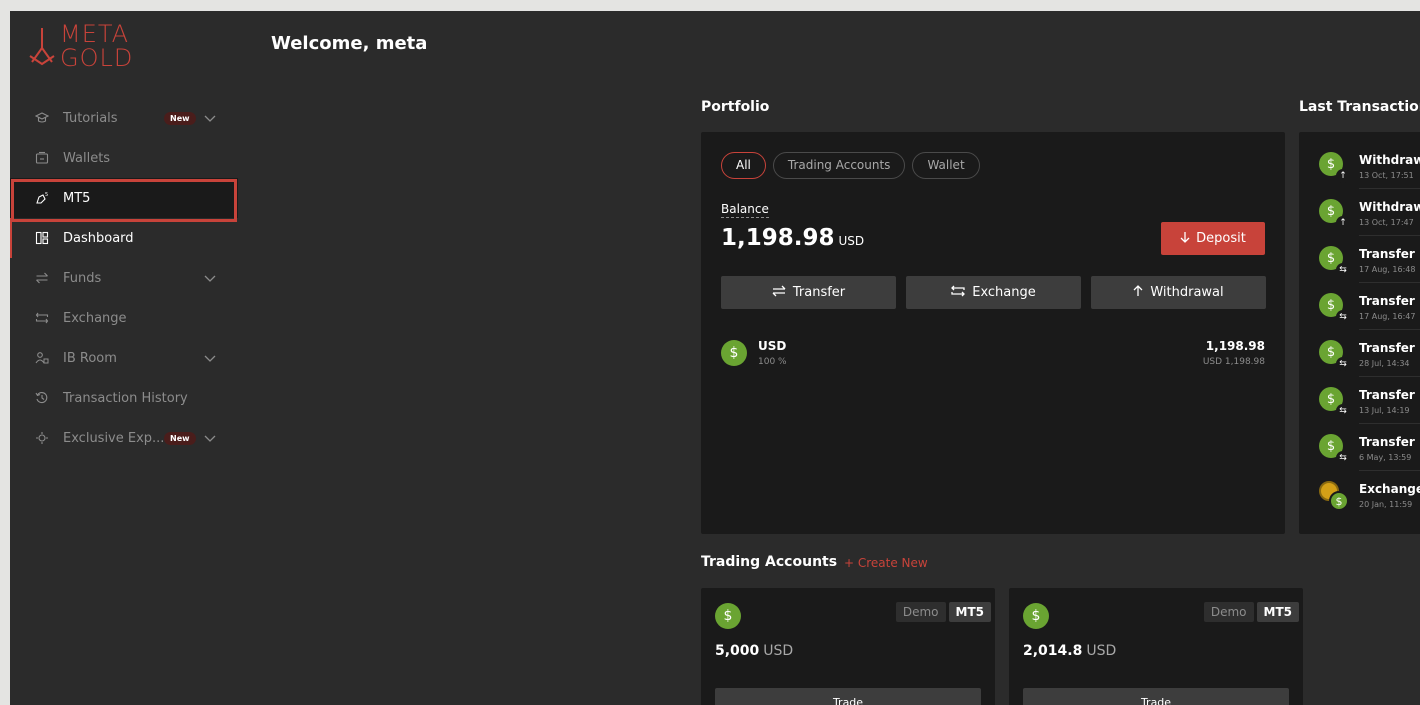 The height and width of the screenshot is (705, 1420). Describe the element at coordinates (1369, 172) in the screenshot. I see `transaction-item: $ ↑ Withdrawa 13 Oct, 17:51` at that location.